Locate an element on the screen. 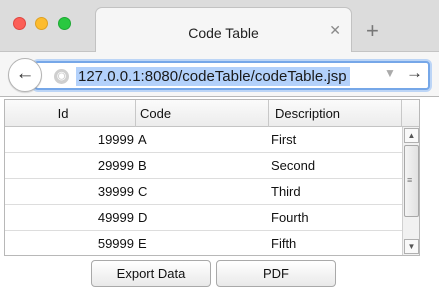  export-data-button: Export Data is located at coordinates (151, 273).